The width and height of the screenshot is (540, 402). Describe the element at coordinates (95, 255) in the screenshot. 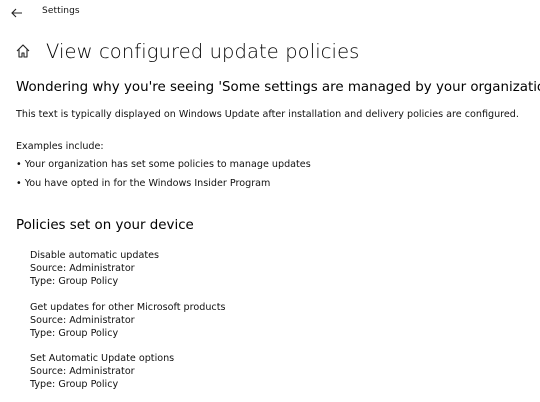

I see `policy-name: Disable automatic updates` at that location.